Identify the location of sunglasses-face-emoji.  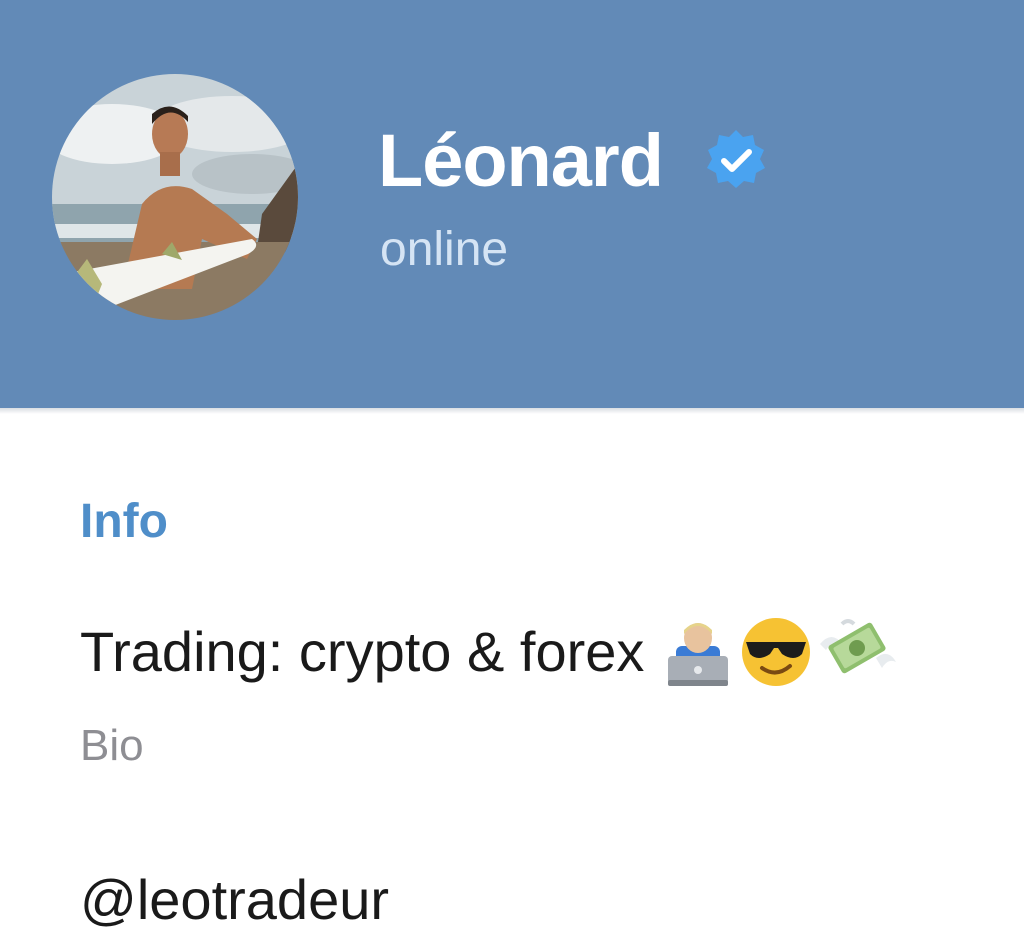
(776, 652).